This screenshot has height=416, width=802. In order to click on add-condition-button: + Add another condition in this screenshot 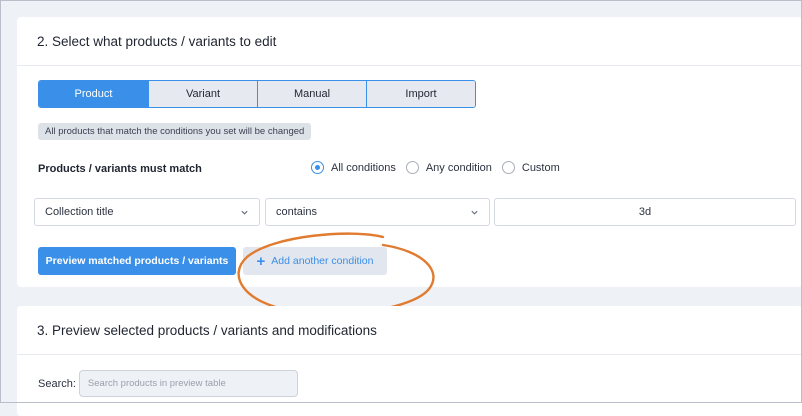, I will do `click(315, 261)`.